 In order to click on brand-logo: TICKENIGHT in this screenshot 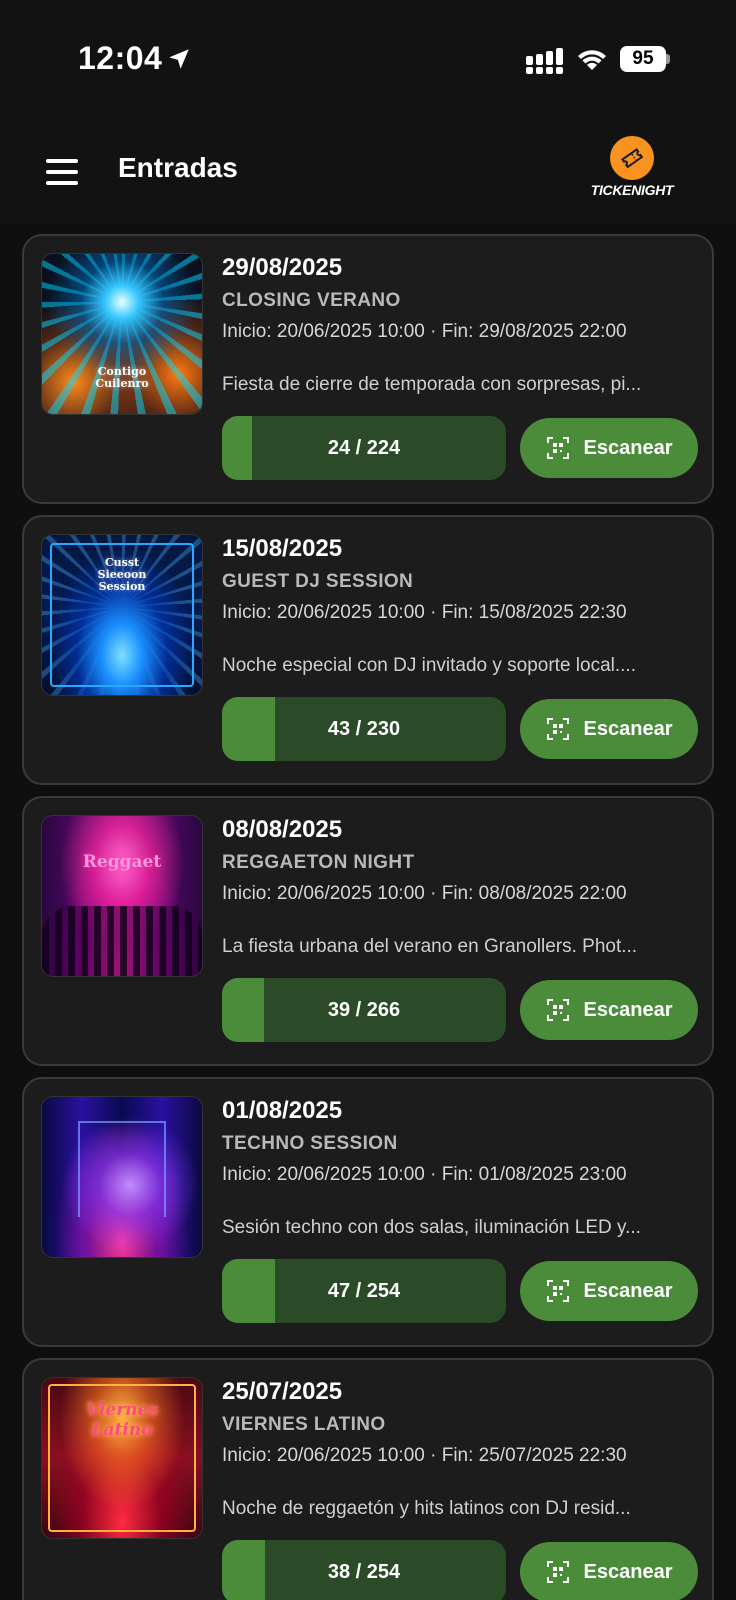, I will do `click(632, 171)`.